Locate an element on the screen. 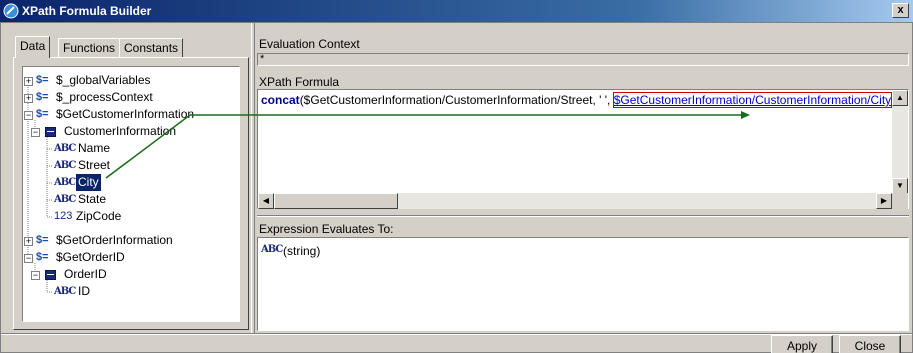  scroll-left-button: ◀ is located at coordinates (266, 201).